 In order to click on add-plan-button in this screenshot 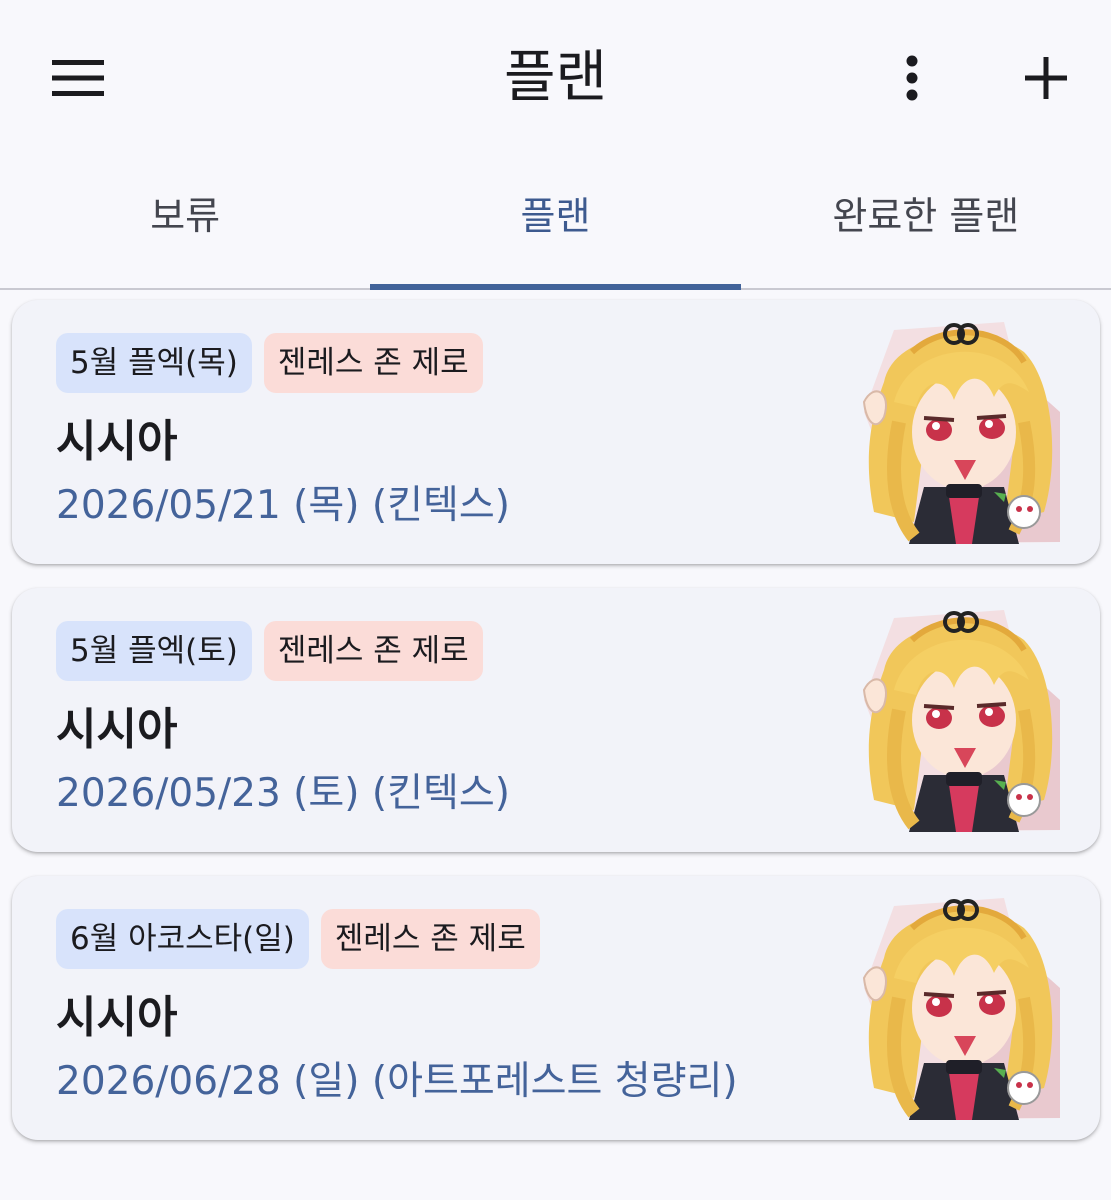, I will do `click(1046, 78)`.